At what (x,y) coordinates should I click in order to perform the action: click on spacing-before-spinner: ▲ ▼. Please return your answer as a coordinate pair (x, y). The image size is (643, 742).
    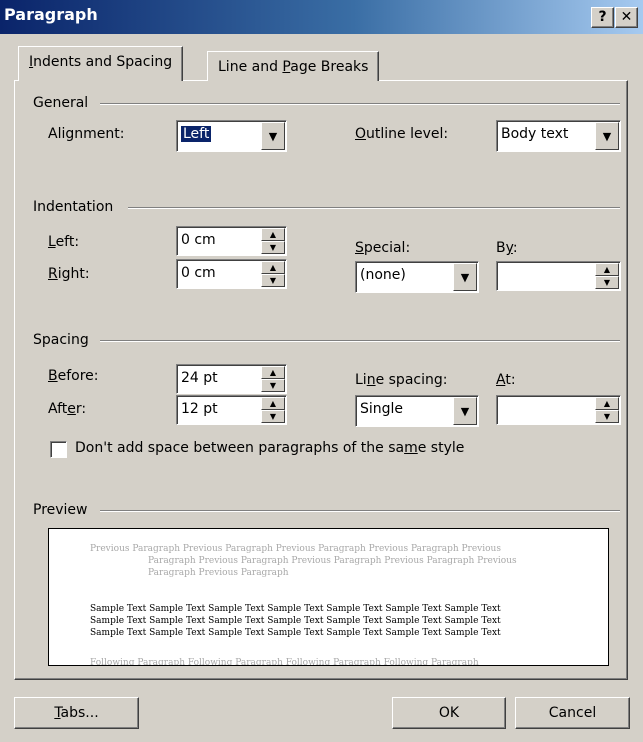
    Looking at the image, I should click on (273, 379).